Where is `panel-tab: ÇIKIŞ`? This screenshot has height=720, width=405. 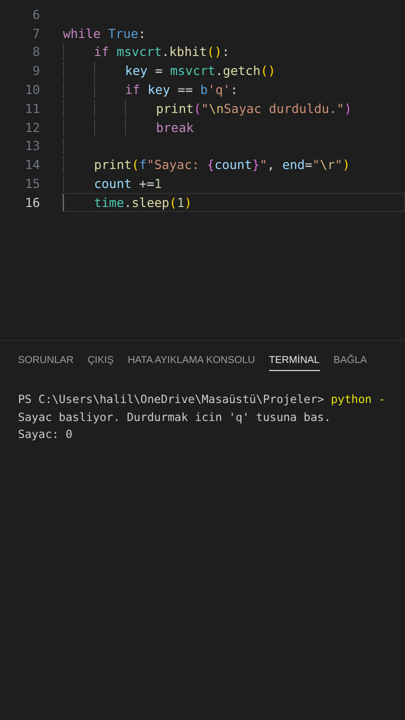 panel-tab: ÇIKIŞ is located at coordinates (101, 360).